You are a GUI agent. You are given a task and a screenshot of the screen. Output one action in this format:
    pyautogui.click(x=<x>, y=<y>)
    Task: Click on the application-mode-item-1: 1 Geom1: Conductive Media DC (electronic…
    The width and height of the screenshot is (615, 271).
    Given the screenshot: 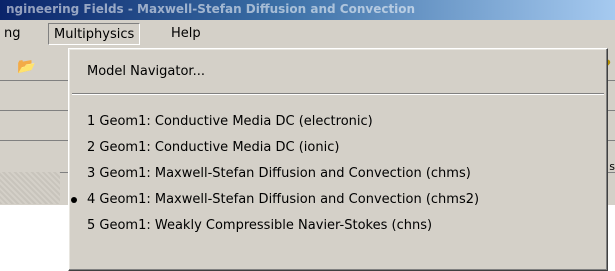 What is the action you would take?
    pyautogui.click(x=338, y=122)
    